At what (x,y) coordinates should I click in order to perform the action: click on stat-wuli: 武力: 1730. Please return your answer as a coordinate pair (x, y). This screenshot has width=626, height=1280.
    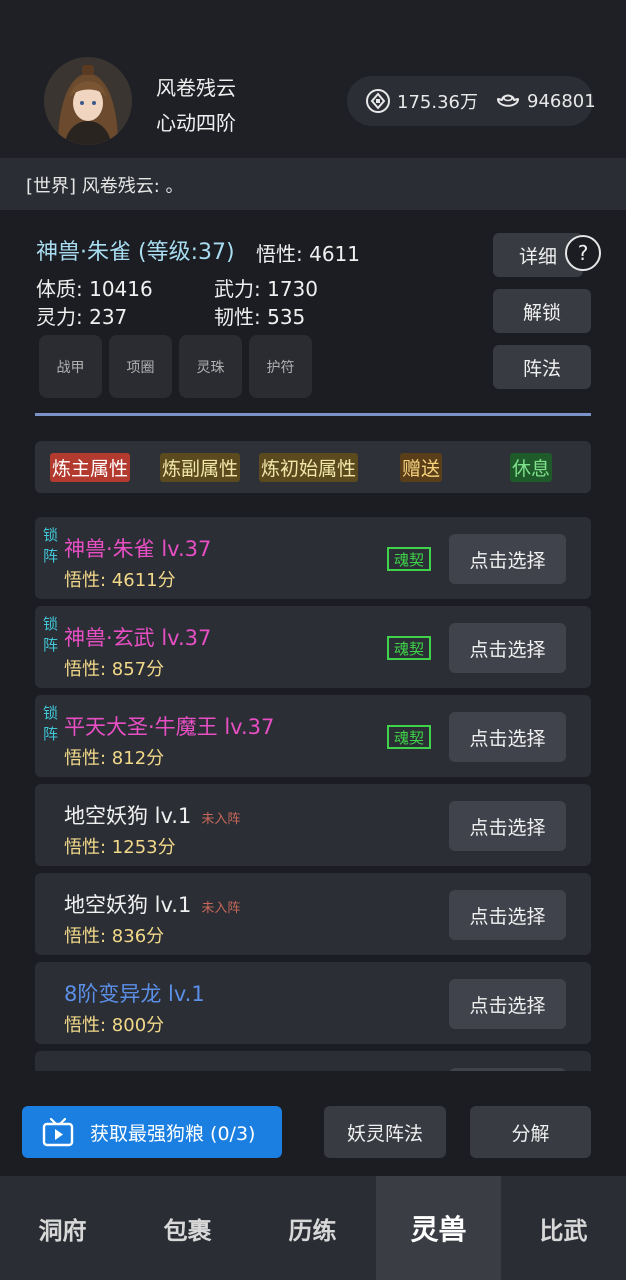
    Looking at the image, I should click on (266, 289).